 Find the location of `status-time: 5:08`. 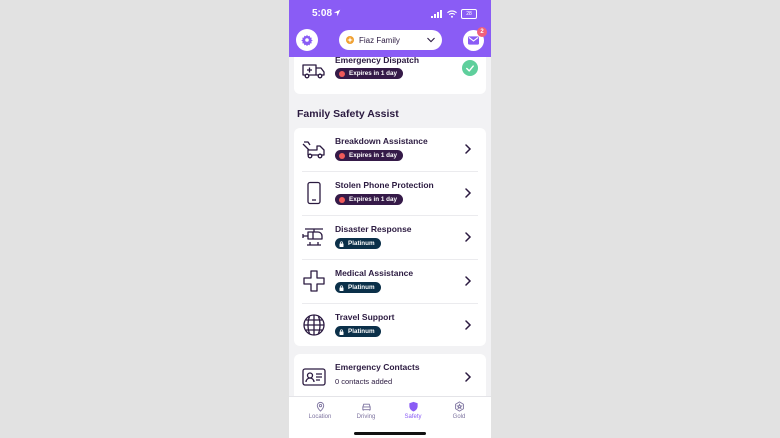

status-time: 5:08 is located at coordinates (322, 13).